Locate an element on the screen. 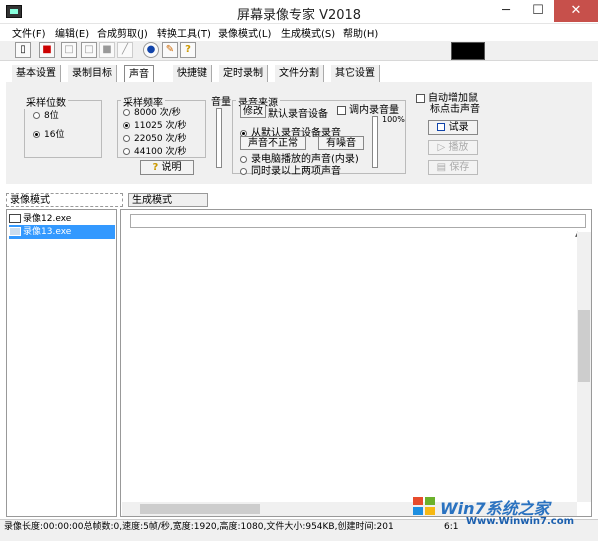 The width and height of the screenshot is (598, 541). tab-other: 其它设置 is located at coordinates (355, 73).